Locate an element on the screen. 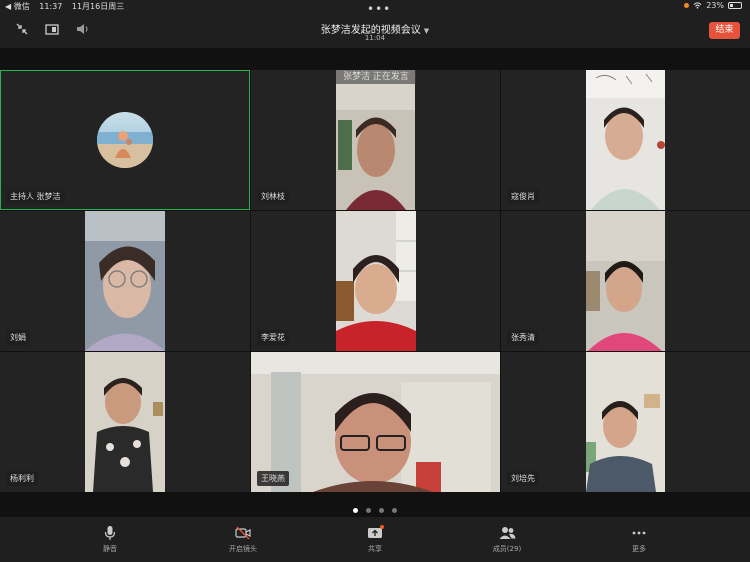 The image size is (750, 562). participant-tile: 刘娟 is located at coordinates (125, 281).